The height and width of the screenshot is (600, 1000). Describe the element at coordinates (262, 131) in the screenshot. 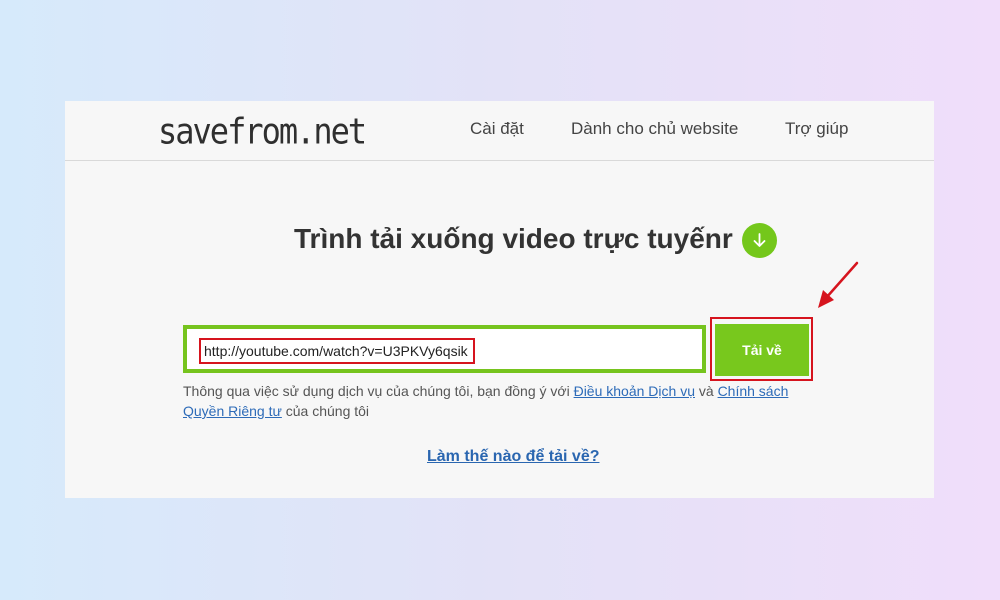

I see `site-logo: savefrom.net` at that location.